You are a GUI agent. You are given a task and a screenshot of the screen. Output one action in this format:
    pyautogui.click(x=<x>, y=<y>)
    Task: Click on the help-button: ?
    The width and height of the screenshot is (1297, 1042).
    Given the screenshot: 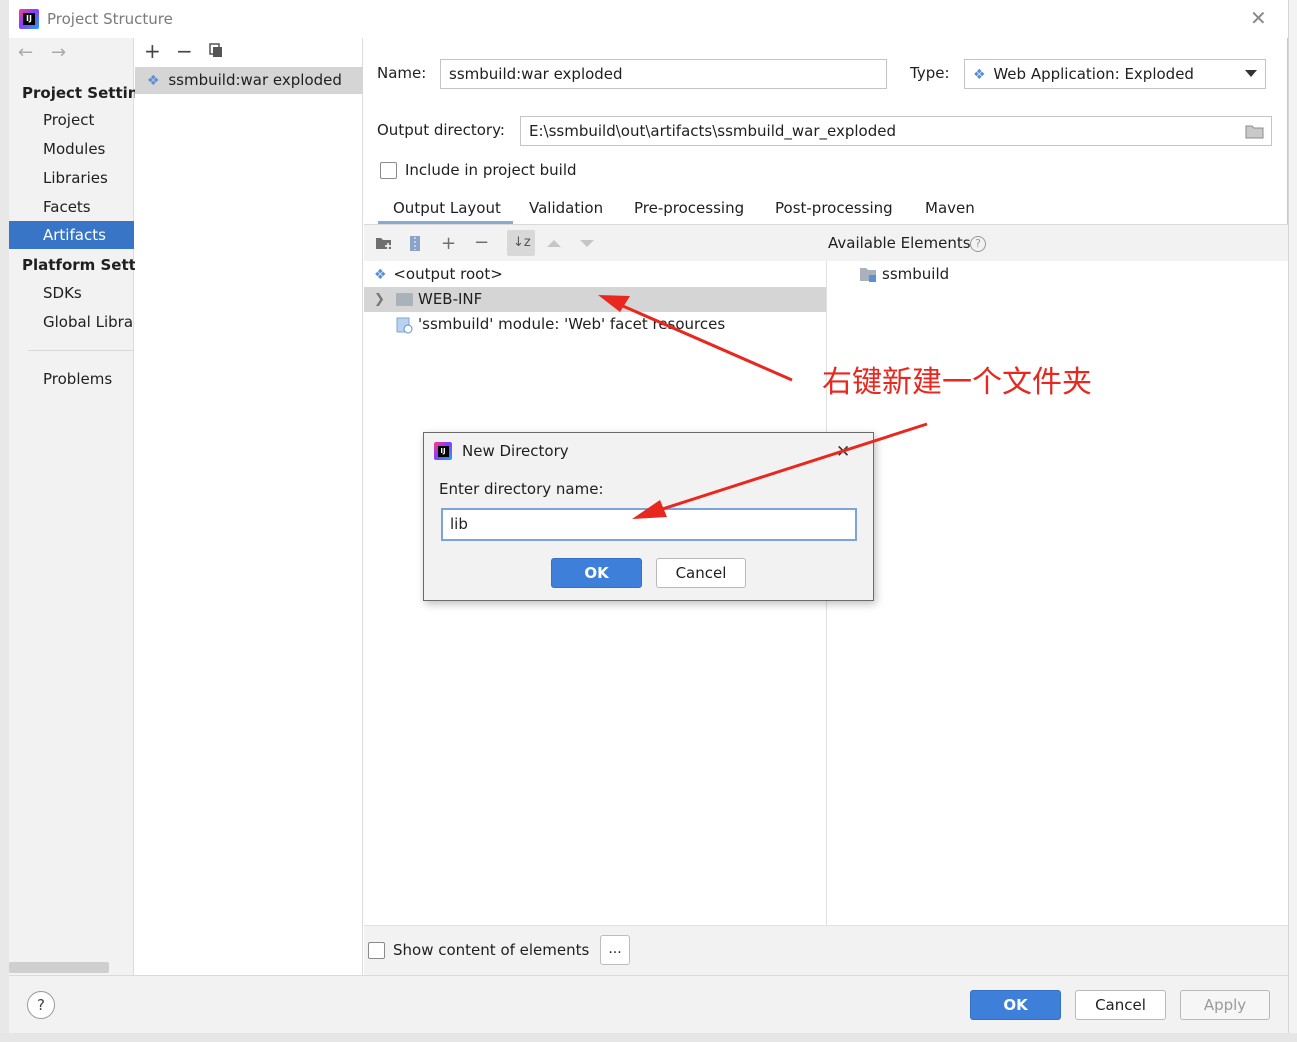 What is the action you would take?
    pyautogui.click(x=41, y=1005)
    